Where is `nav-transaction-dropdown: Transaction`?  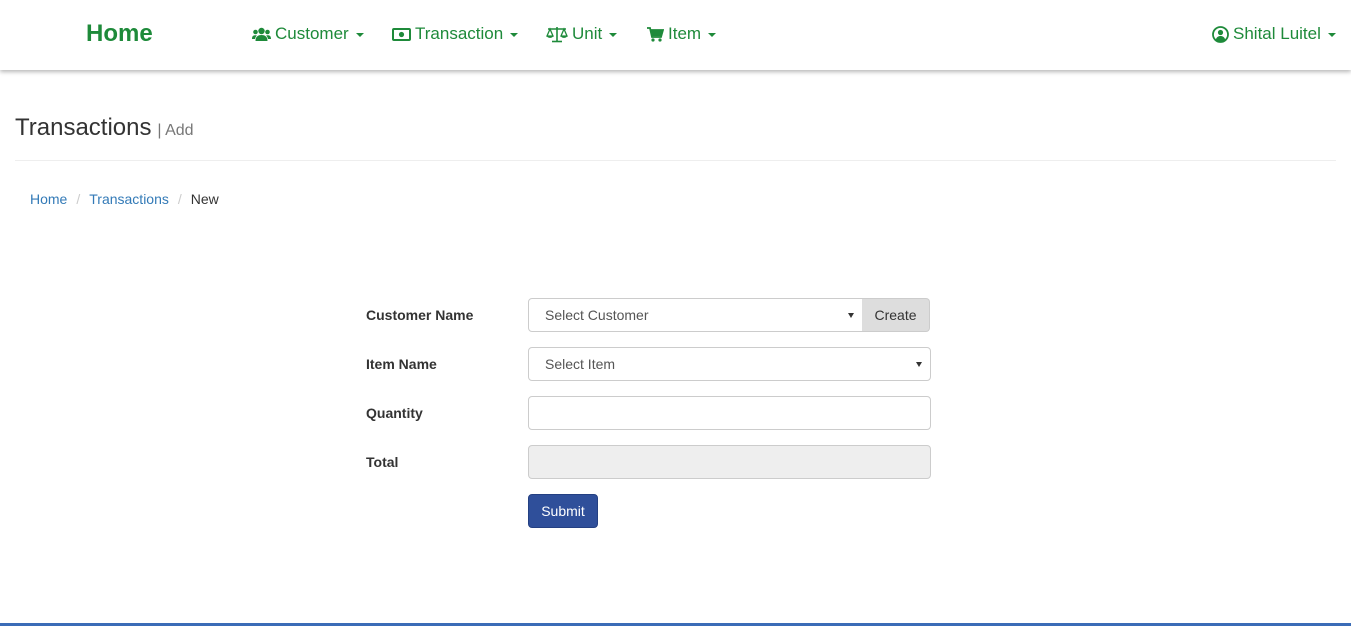
nav-transaction-dropdown: Transaction is located at coordinates (455, 34).